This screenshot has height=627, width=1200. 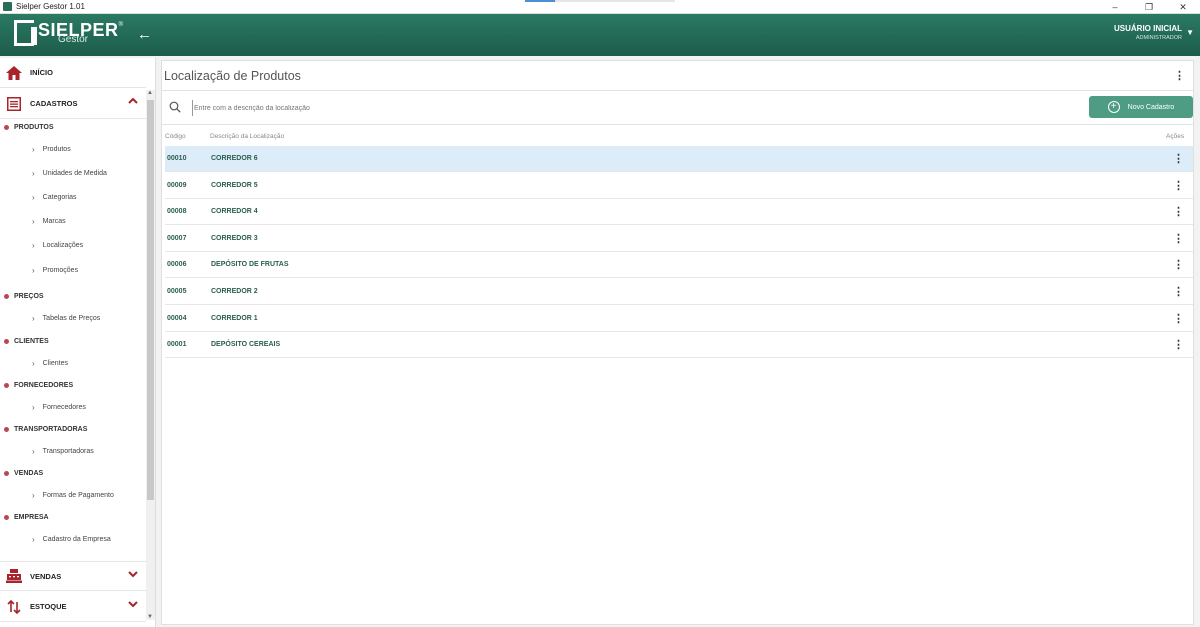 What do you see at coordinates (679, 345) in the screenshot?
I see `table-row: 00001 DEPÓSITO CEREAIS ⋮` at bounding box center [679, 345].